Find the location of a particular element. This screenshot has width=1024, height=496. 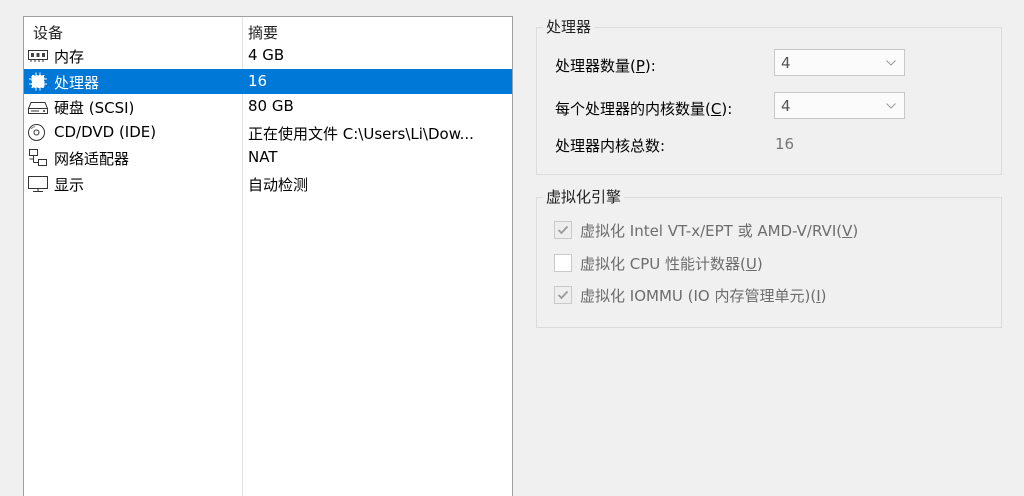

device-row-processor: 处理器 16 is located at coordinates (268, 81).